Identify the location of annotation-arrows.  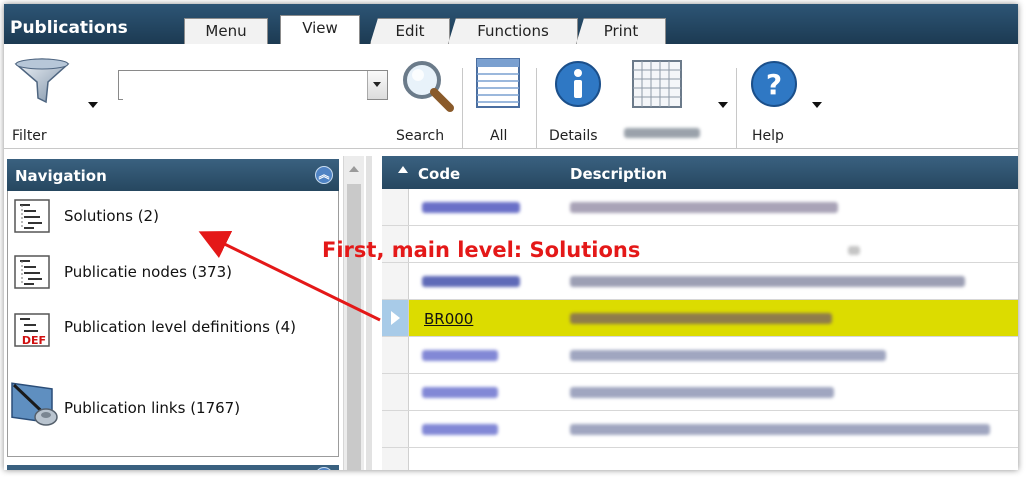
(289, 276).